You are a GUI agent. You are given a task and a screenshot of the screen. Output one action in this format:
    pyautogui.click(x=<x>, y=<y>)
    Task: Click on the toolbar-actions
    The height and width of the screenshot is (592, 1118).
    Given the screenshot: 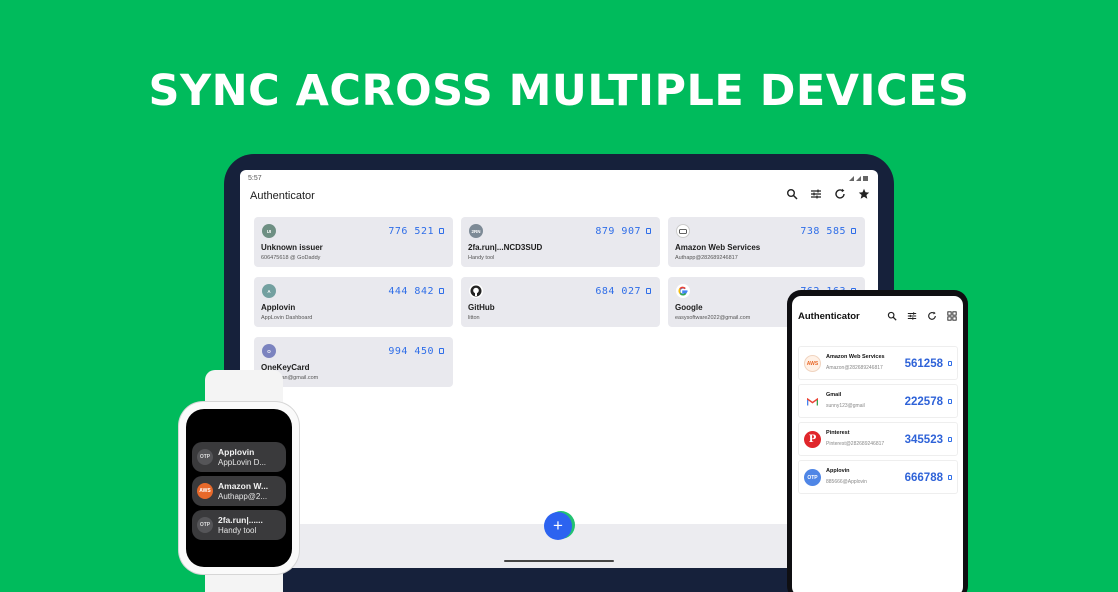 What is the action you would take?
    pyautogui.click(x=922, y=316)
    